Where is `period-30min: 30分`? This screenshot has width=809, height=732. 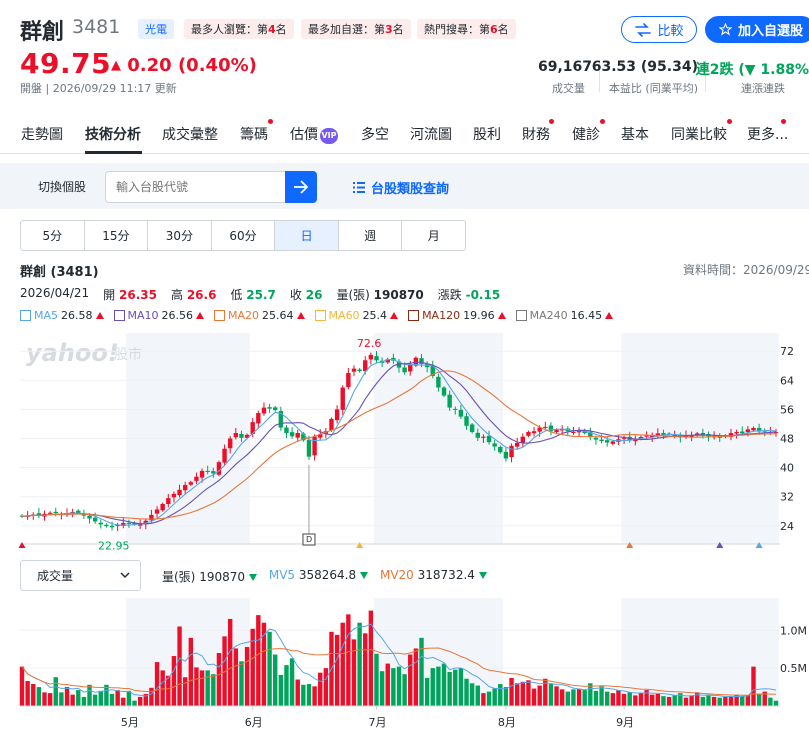 period-30min: 30分 is located at coordinates (180, 235).